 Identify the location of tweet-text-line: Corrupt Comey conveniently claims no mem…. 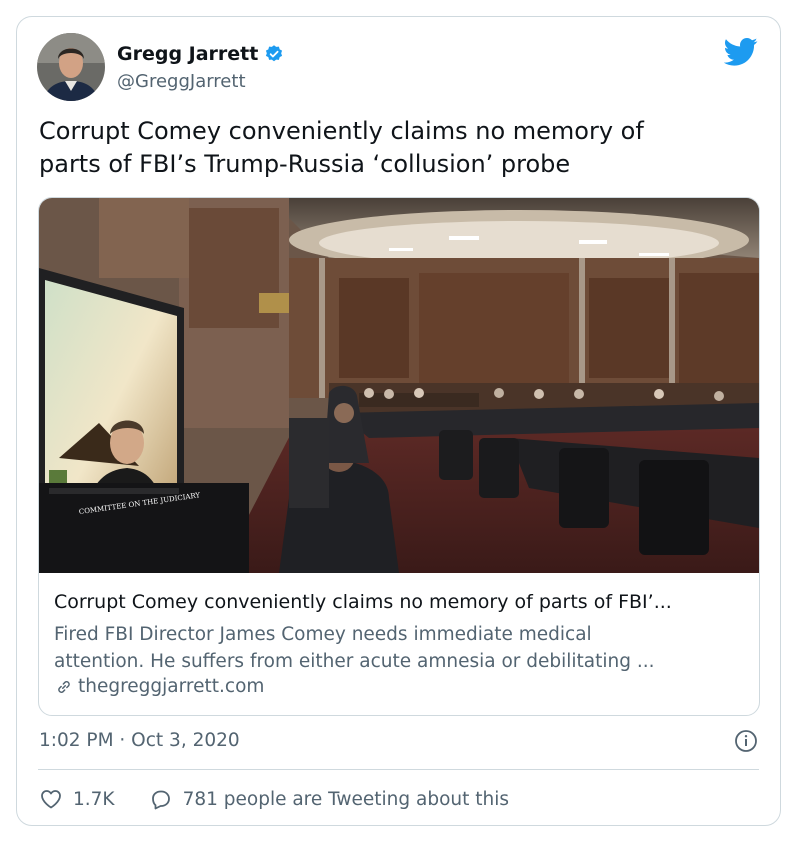
(341, 131).